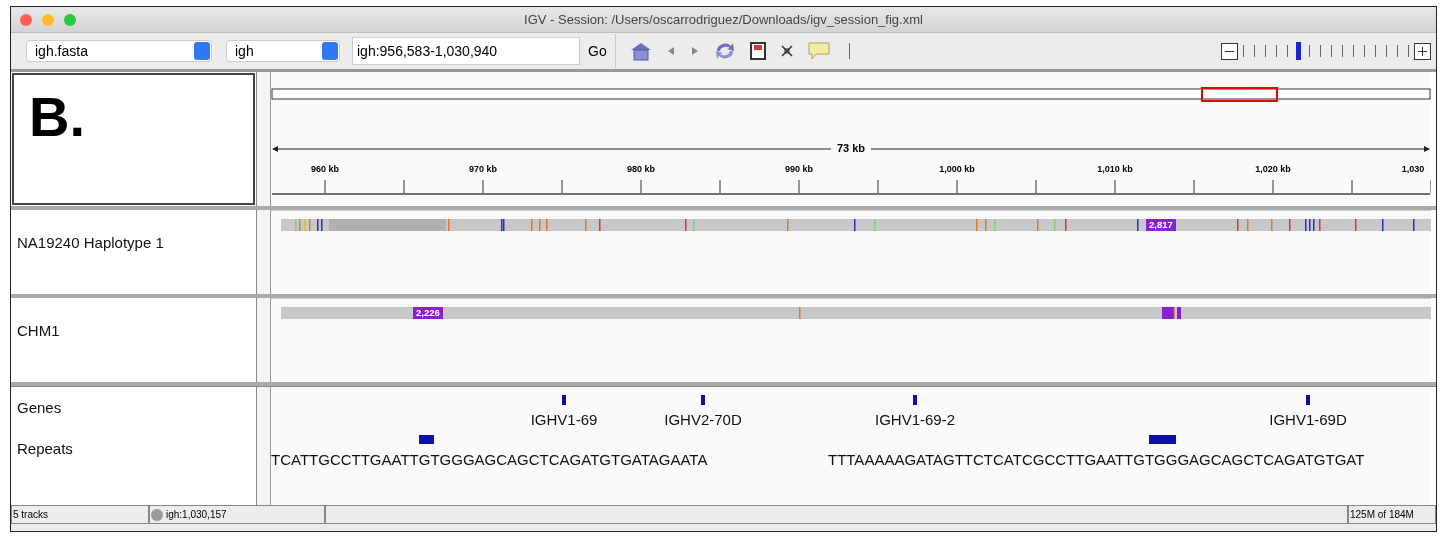 This screenshot has height=539, width=1445. I want to click on coverage-count: 2,817, so click(1161, 225).